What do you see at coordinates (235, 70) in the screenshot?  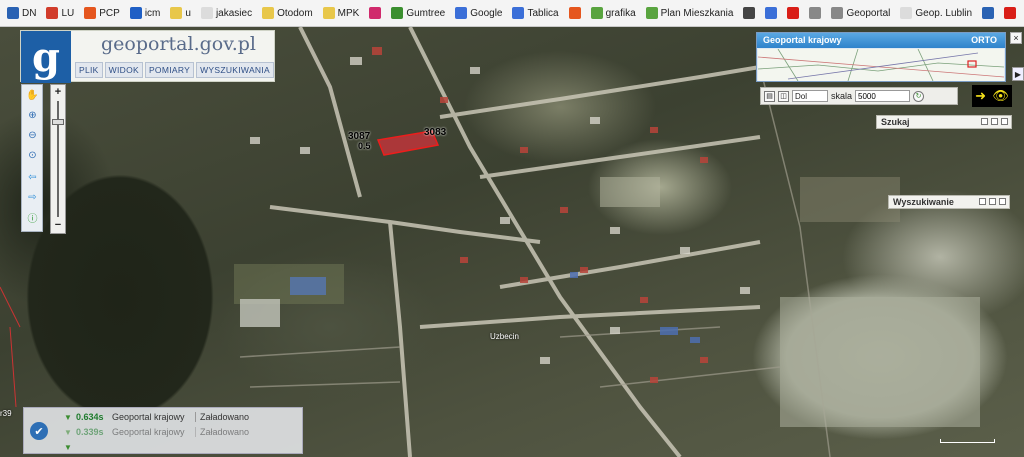 I see `menu-wyszukiwania: WYSZUKIWANIA` at bounding box center [235, 70].